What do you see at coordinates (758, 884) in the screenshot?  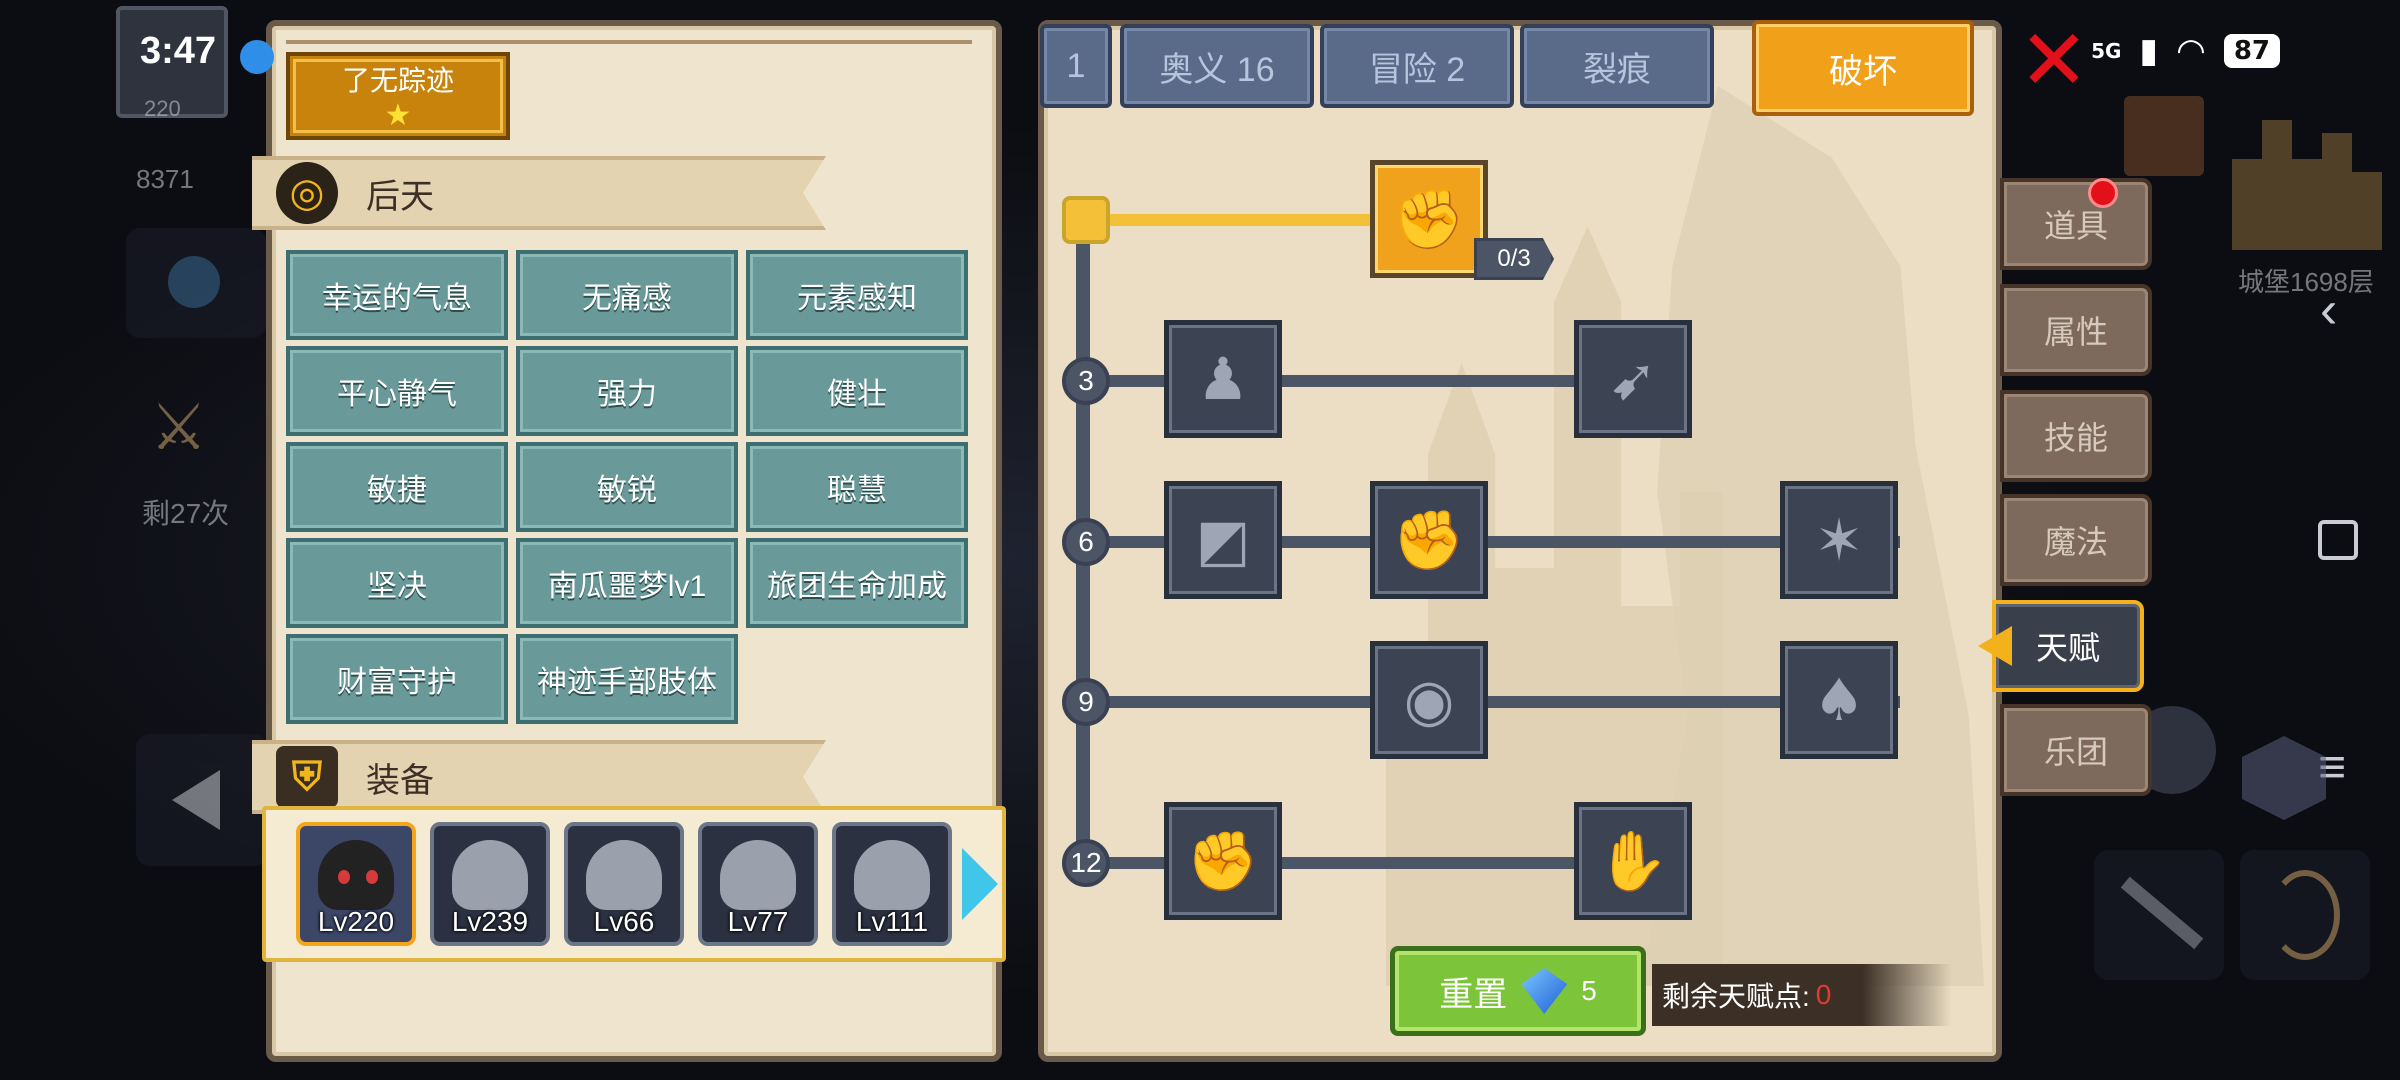 I see `equipment-slot: Lv77` at bounding box center [758, 884].